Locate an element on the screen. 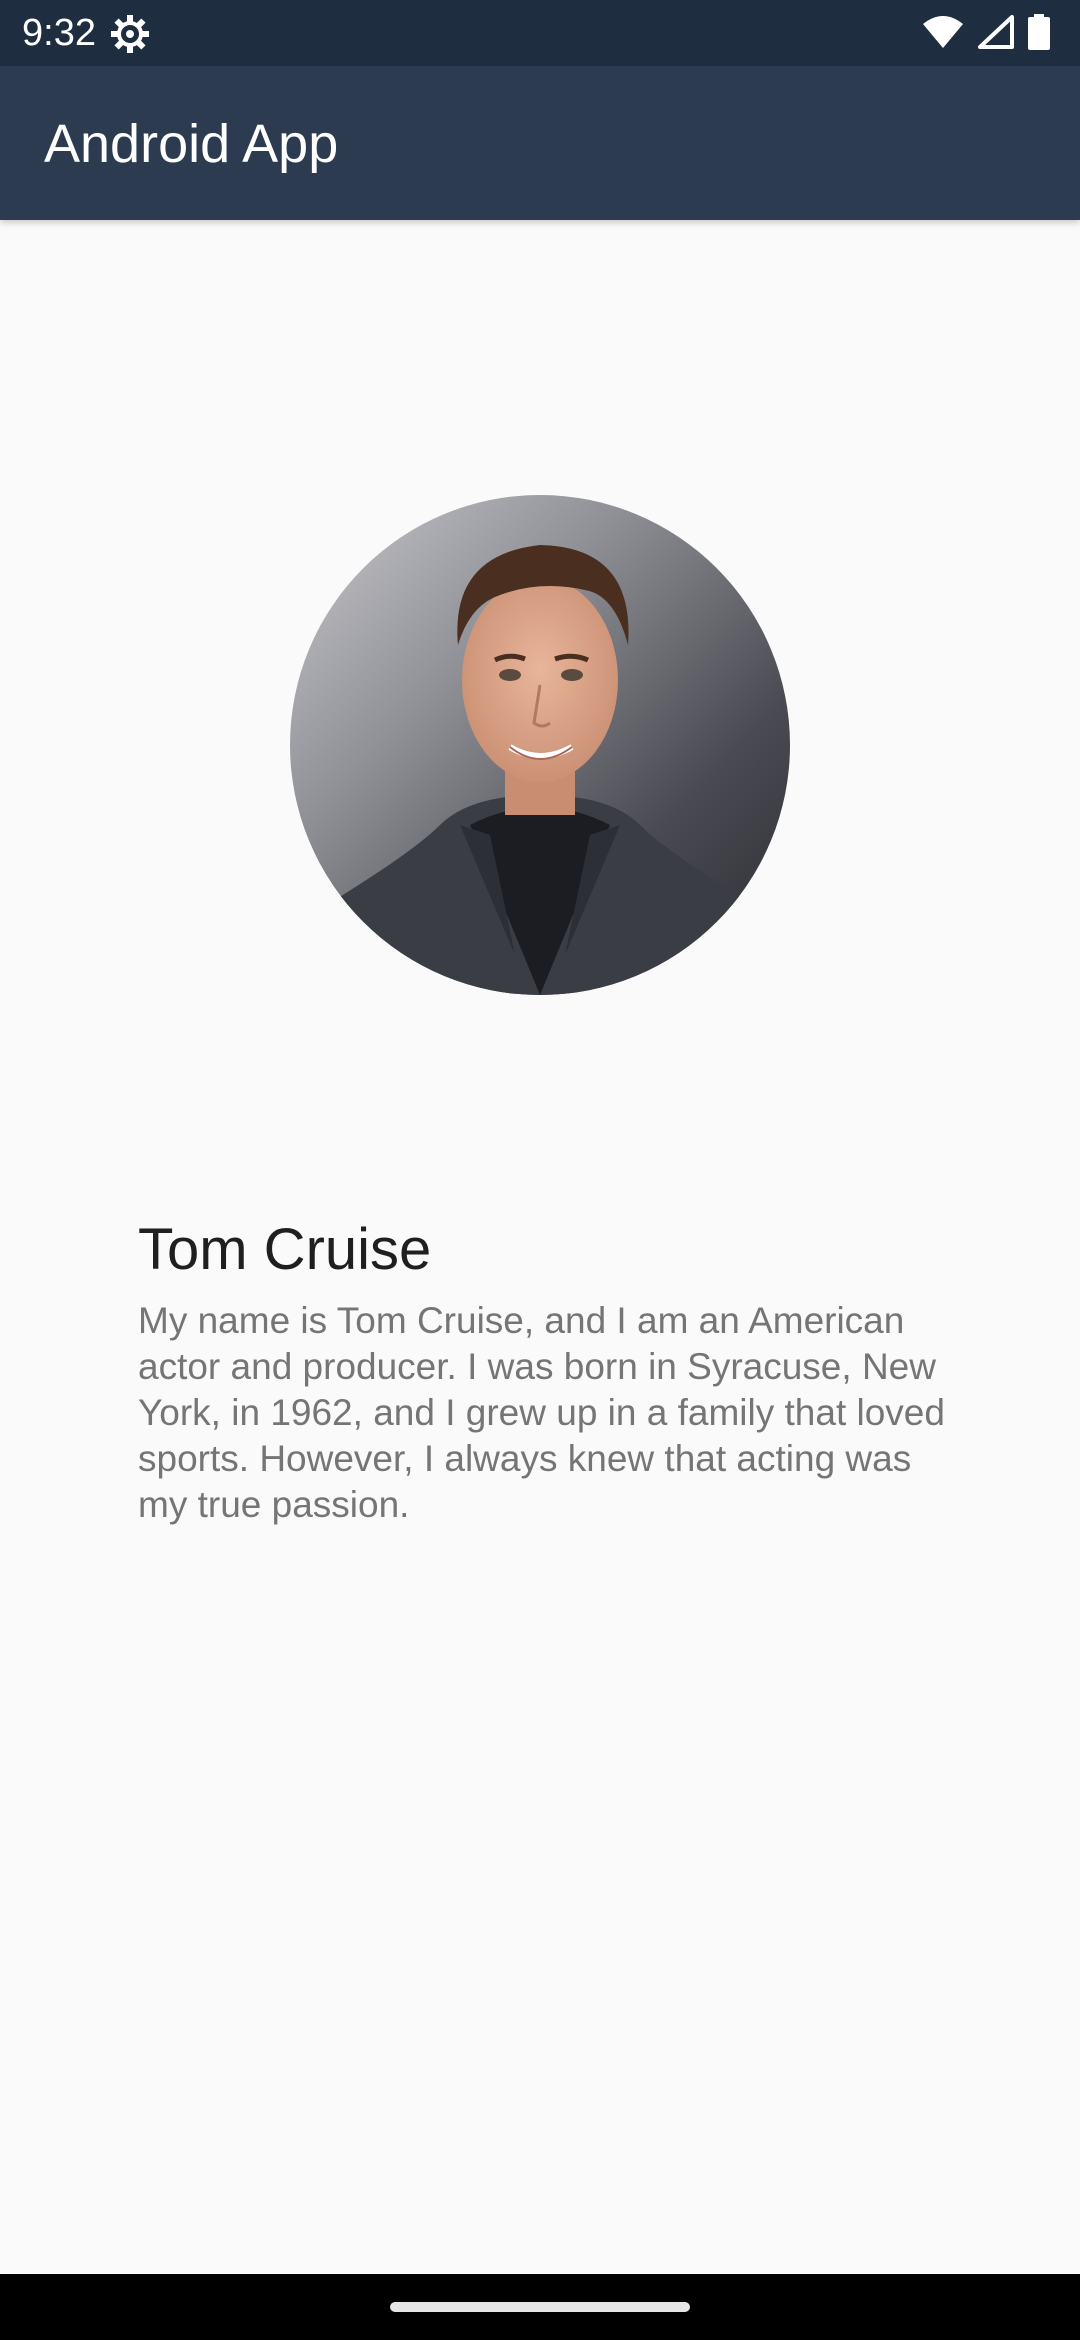  profile-avatar is located at coordinates (540, 745).